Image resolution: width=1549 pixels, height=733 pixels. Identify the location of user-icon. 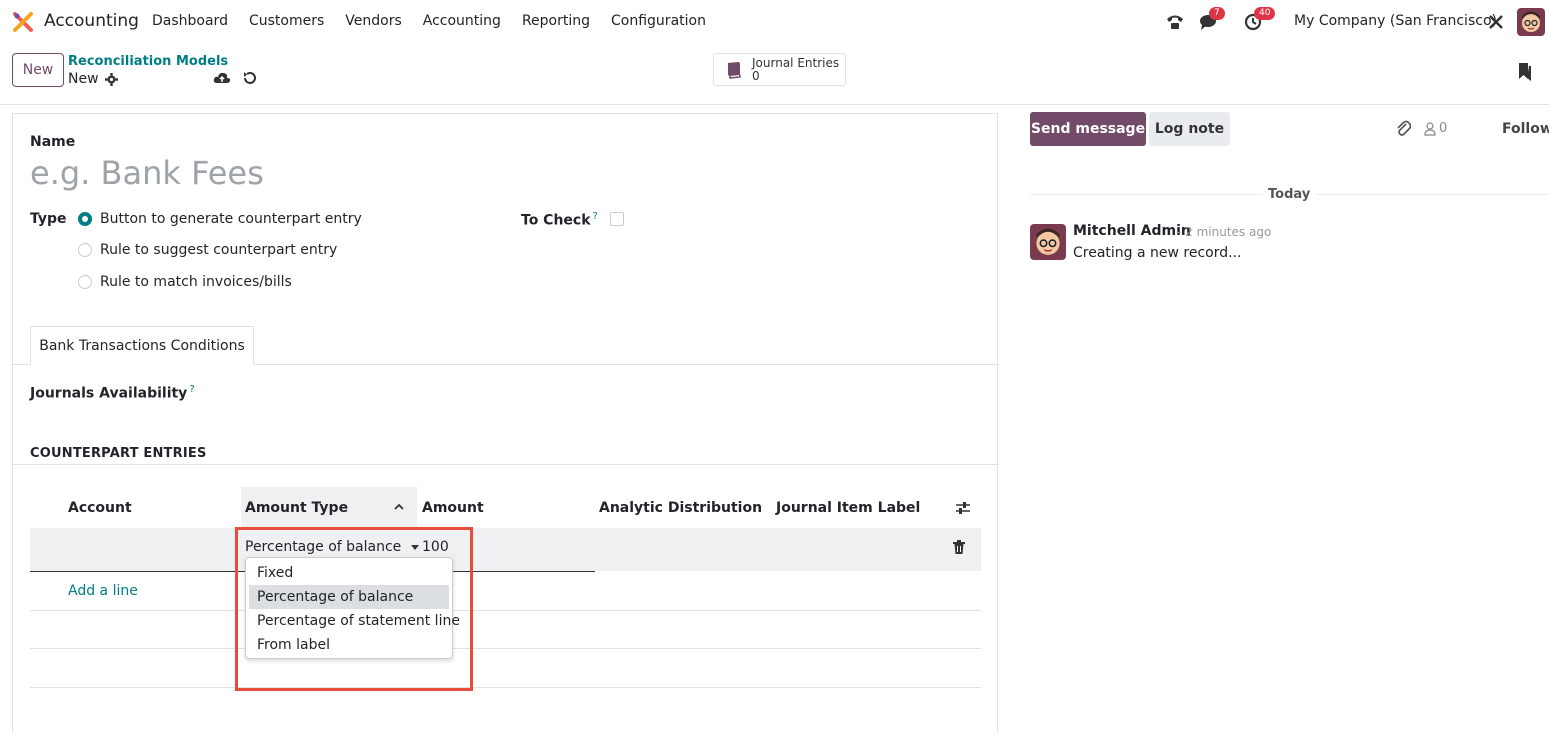
(1430, 128).